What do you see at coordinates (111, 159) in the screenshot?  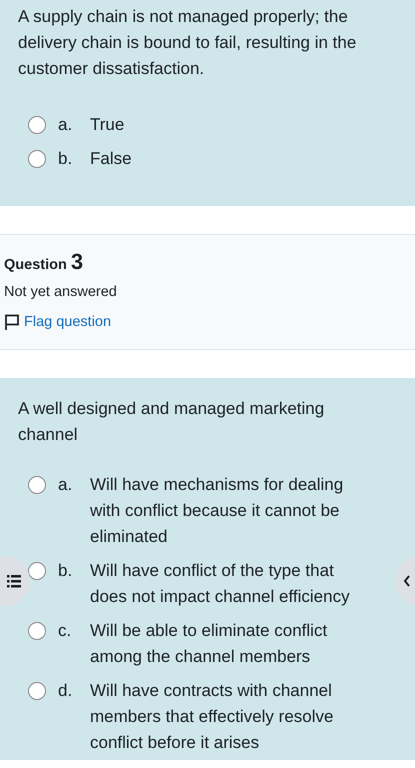 I see `option-text: False` at bounding box center [111, 159].